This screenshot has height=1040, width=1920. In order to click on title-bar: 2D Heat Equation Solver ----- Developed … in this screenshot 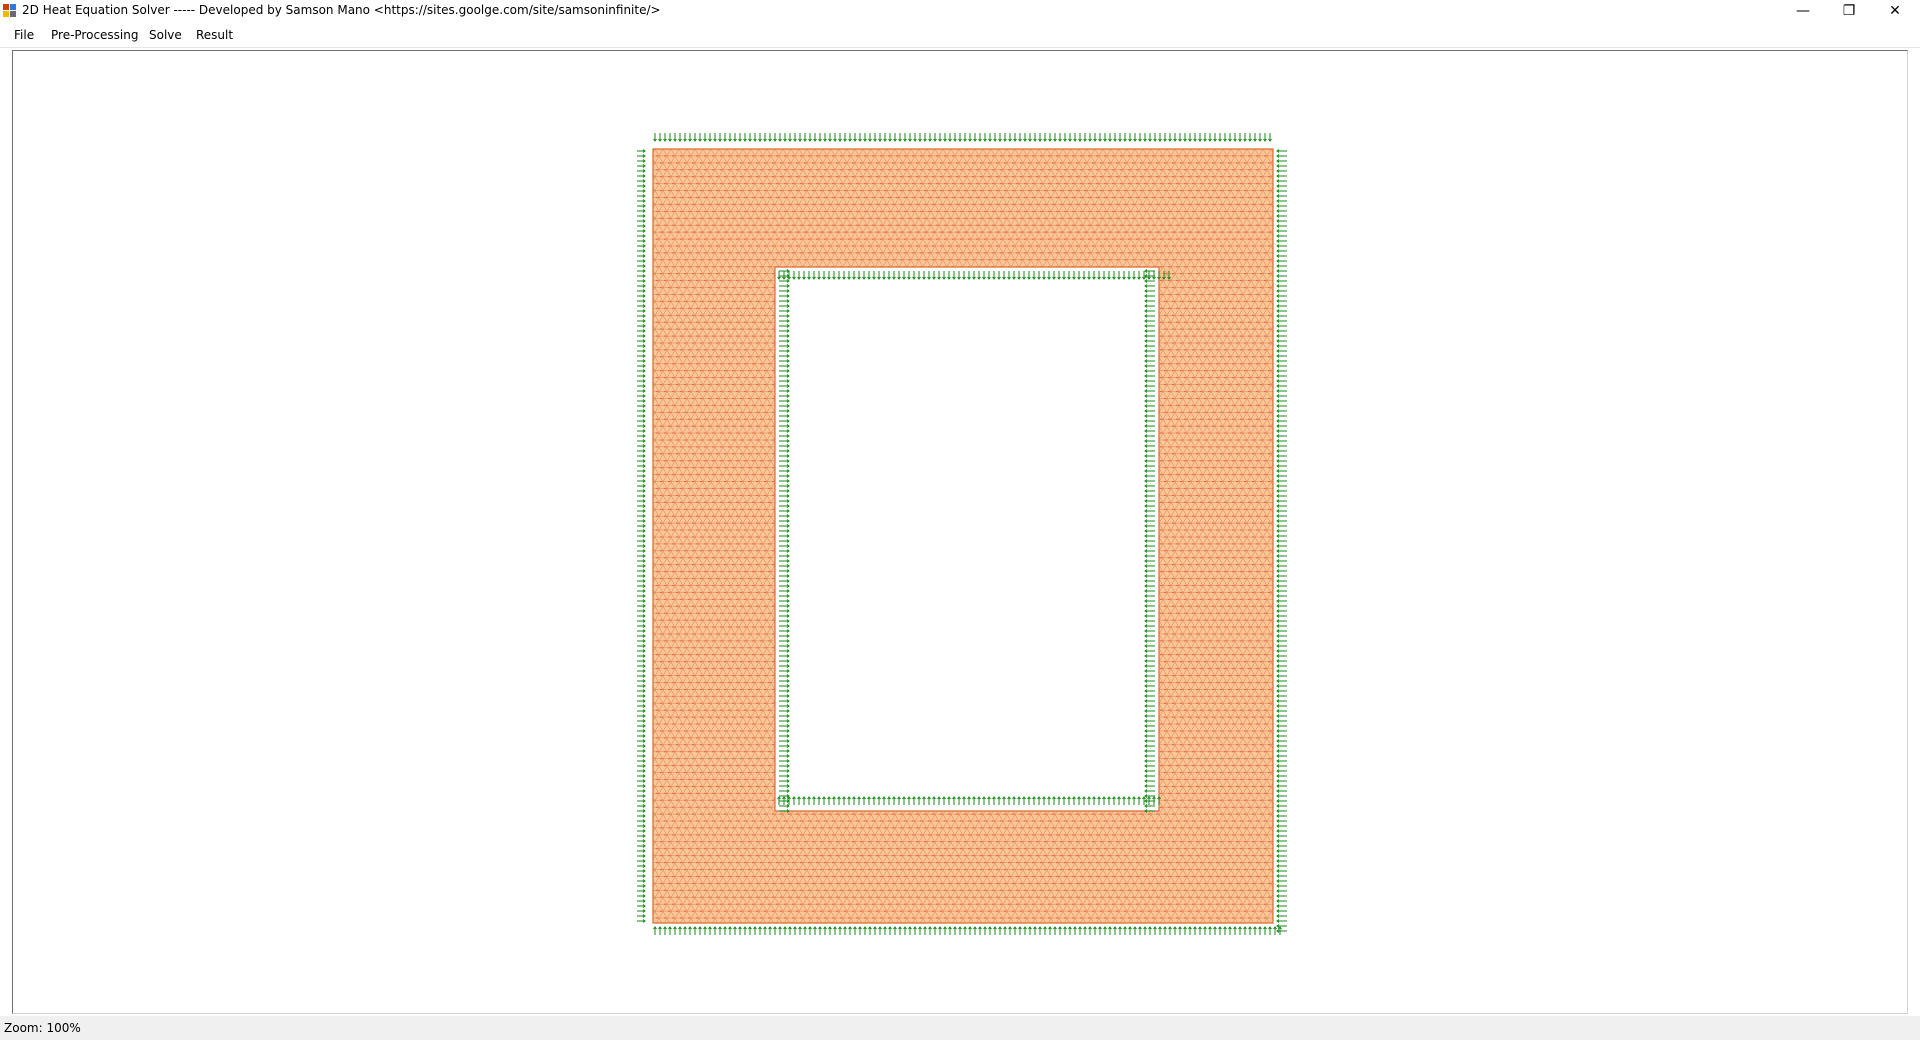, I will do `click(960, 11)`.